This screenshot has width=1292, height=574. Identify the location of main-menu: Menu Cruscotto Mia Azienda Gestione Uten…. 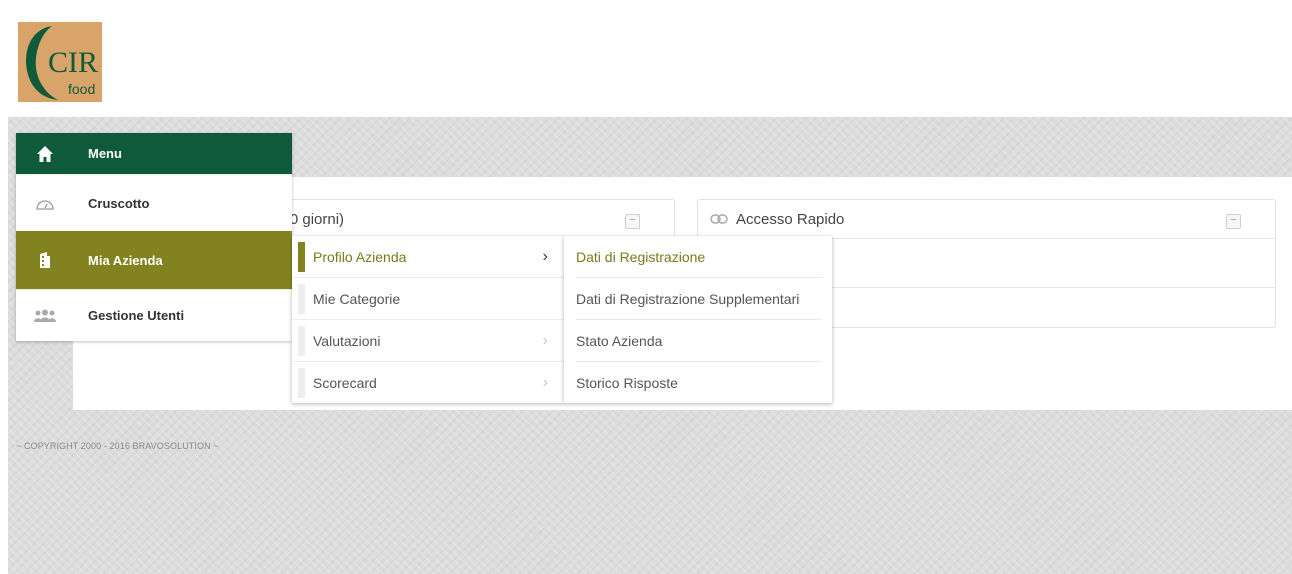
(154, 237).